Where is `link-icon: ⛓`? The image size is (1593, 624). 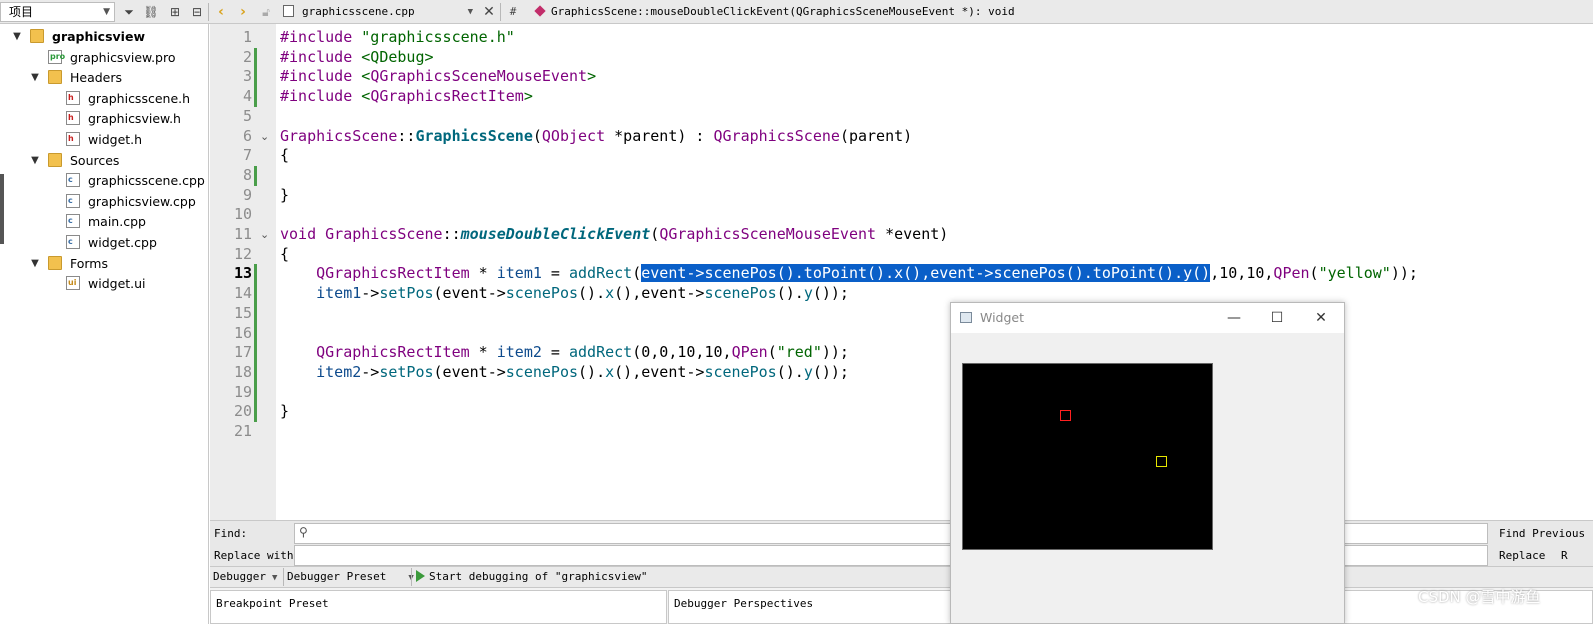 link-icon: ⛓ is located at coordinates (151, 12).